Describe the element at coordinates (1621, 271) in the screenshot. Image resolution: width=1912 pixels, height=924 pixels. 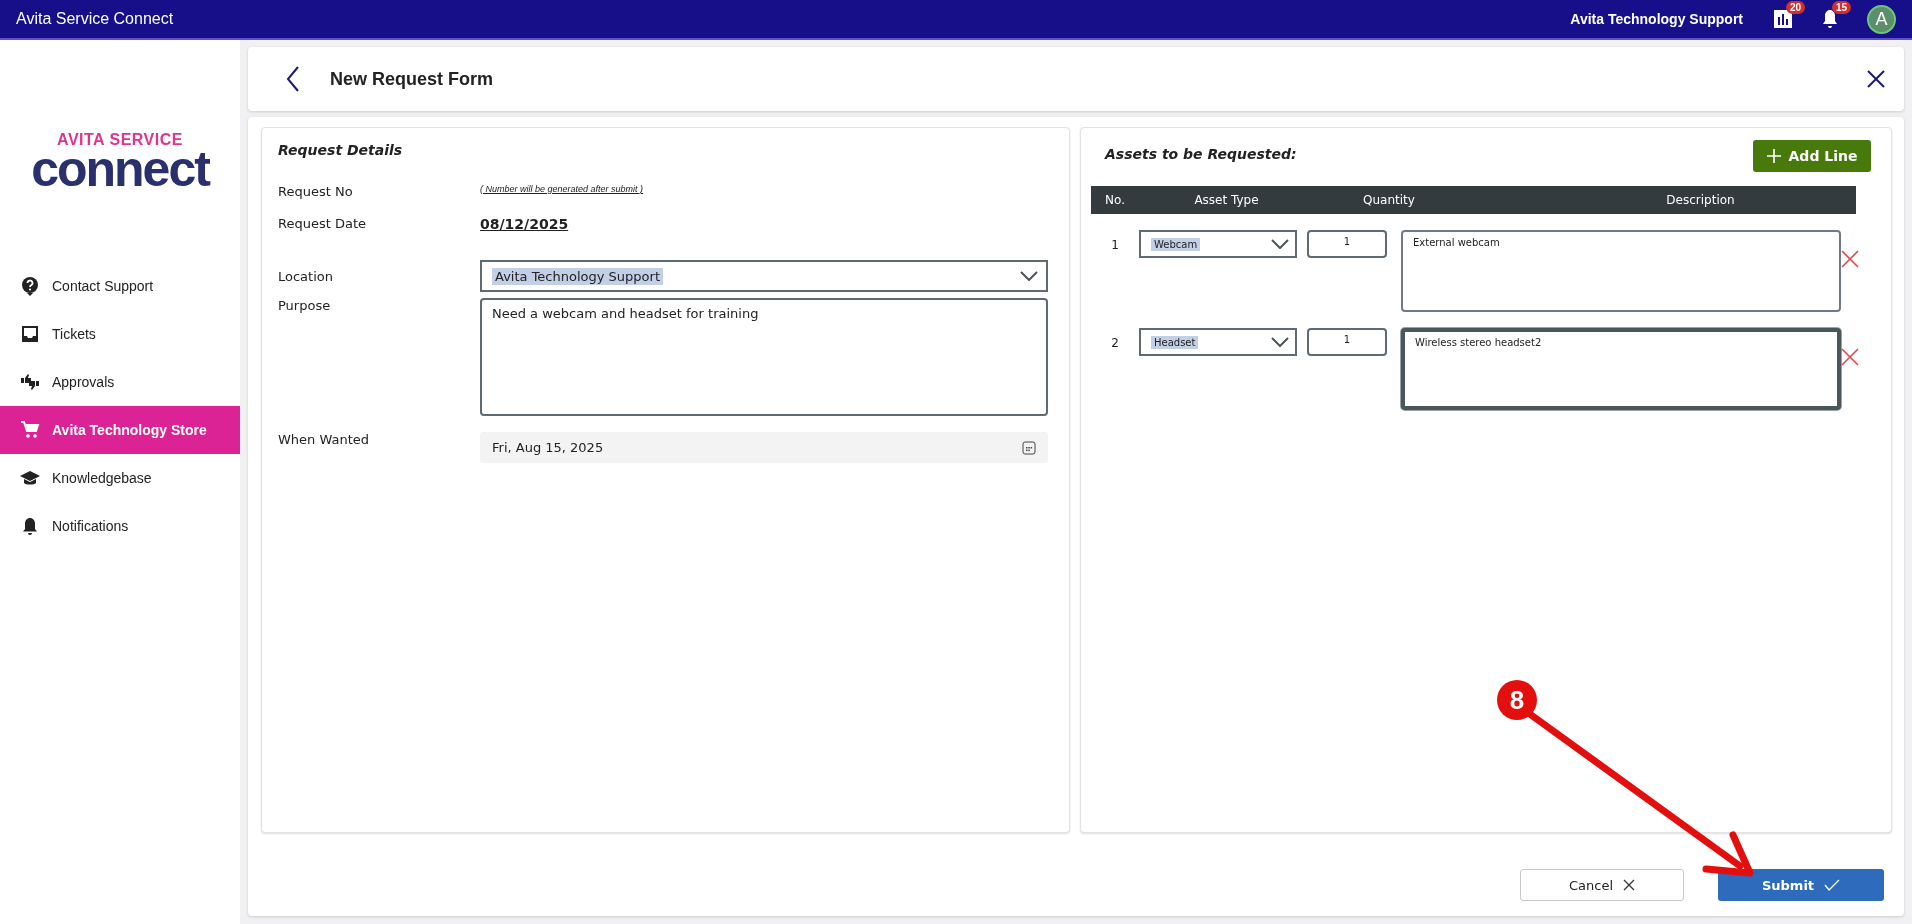
I see `description-field: External webcam` at that location.